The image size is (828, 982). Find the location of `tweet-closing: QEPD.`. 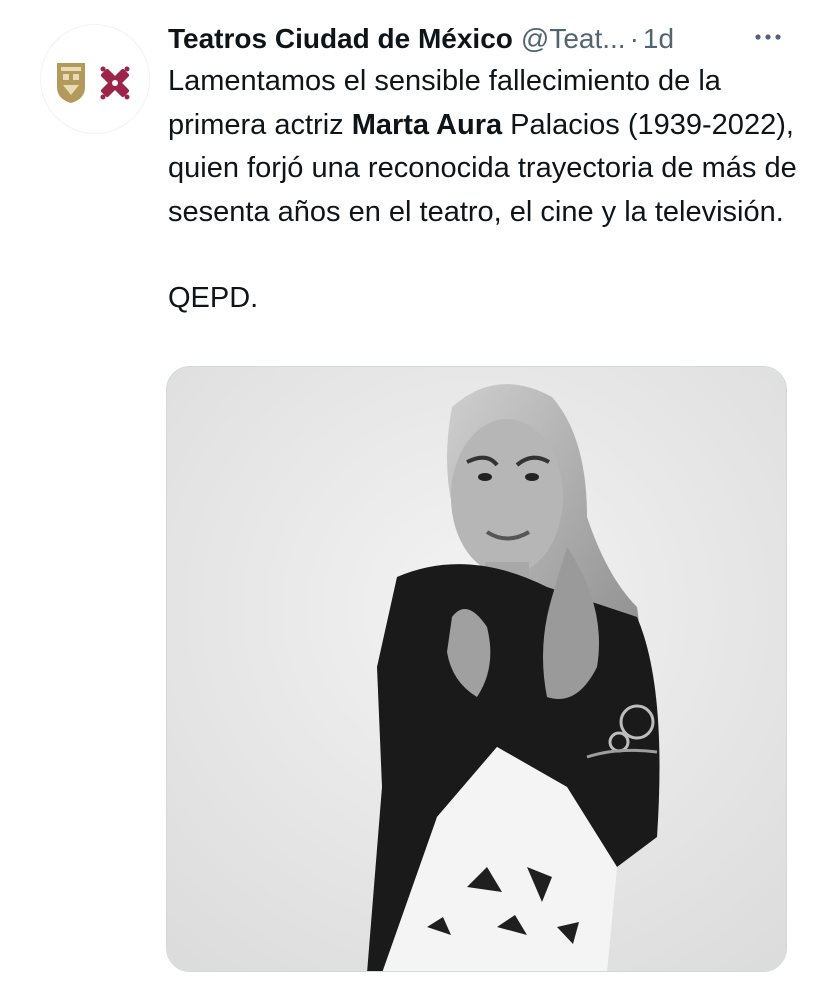

tweet-closing: QEPD. is located at coordinates (213, 298).